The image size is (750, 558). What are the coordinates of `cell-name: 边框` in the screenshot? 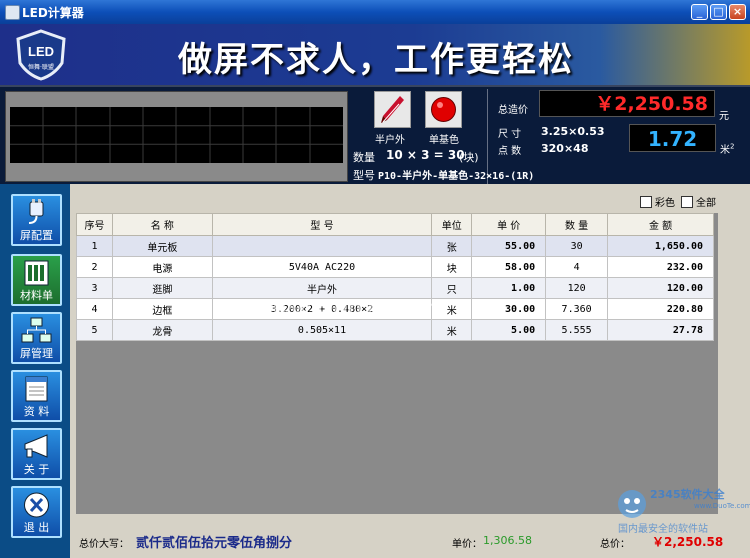 It's located at (162, 309).